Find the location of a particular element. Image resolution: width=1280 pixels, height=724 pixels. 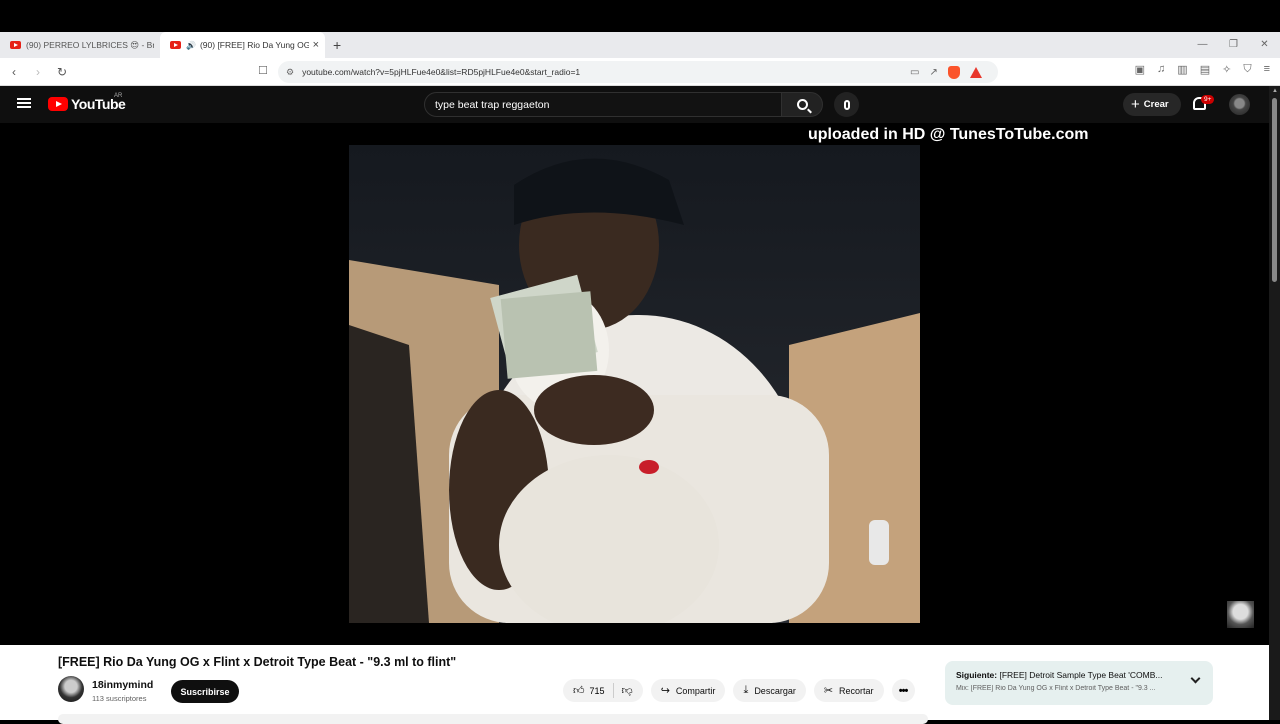

site-info-icon: ⚙ is located at coordinates (290, 72).